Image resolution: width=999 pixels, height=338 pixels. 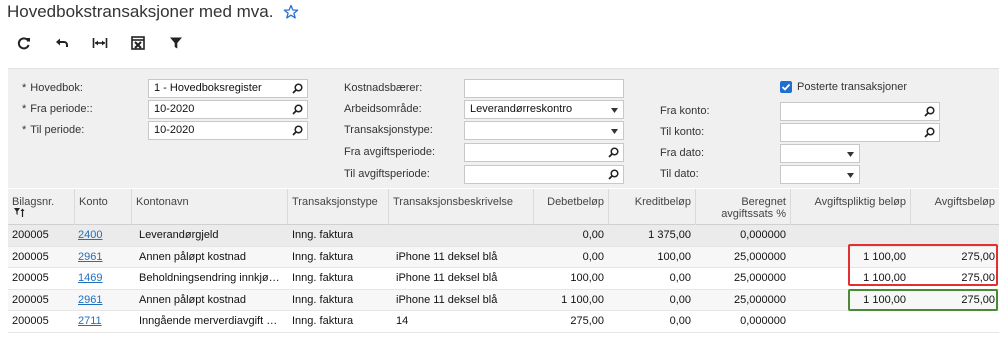 I want to click on column-header-avgiftsbelop: Avgiftsbeløp, so click(x=954, y=207).